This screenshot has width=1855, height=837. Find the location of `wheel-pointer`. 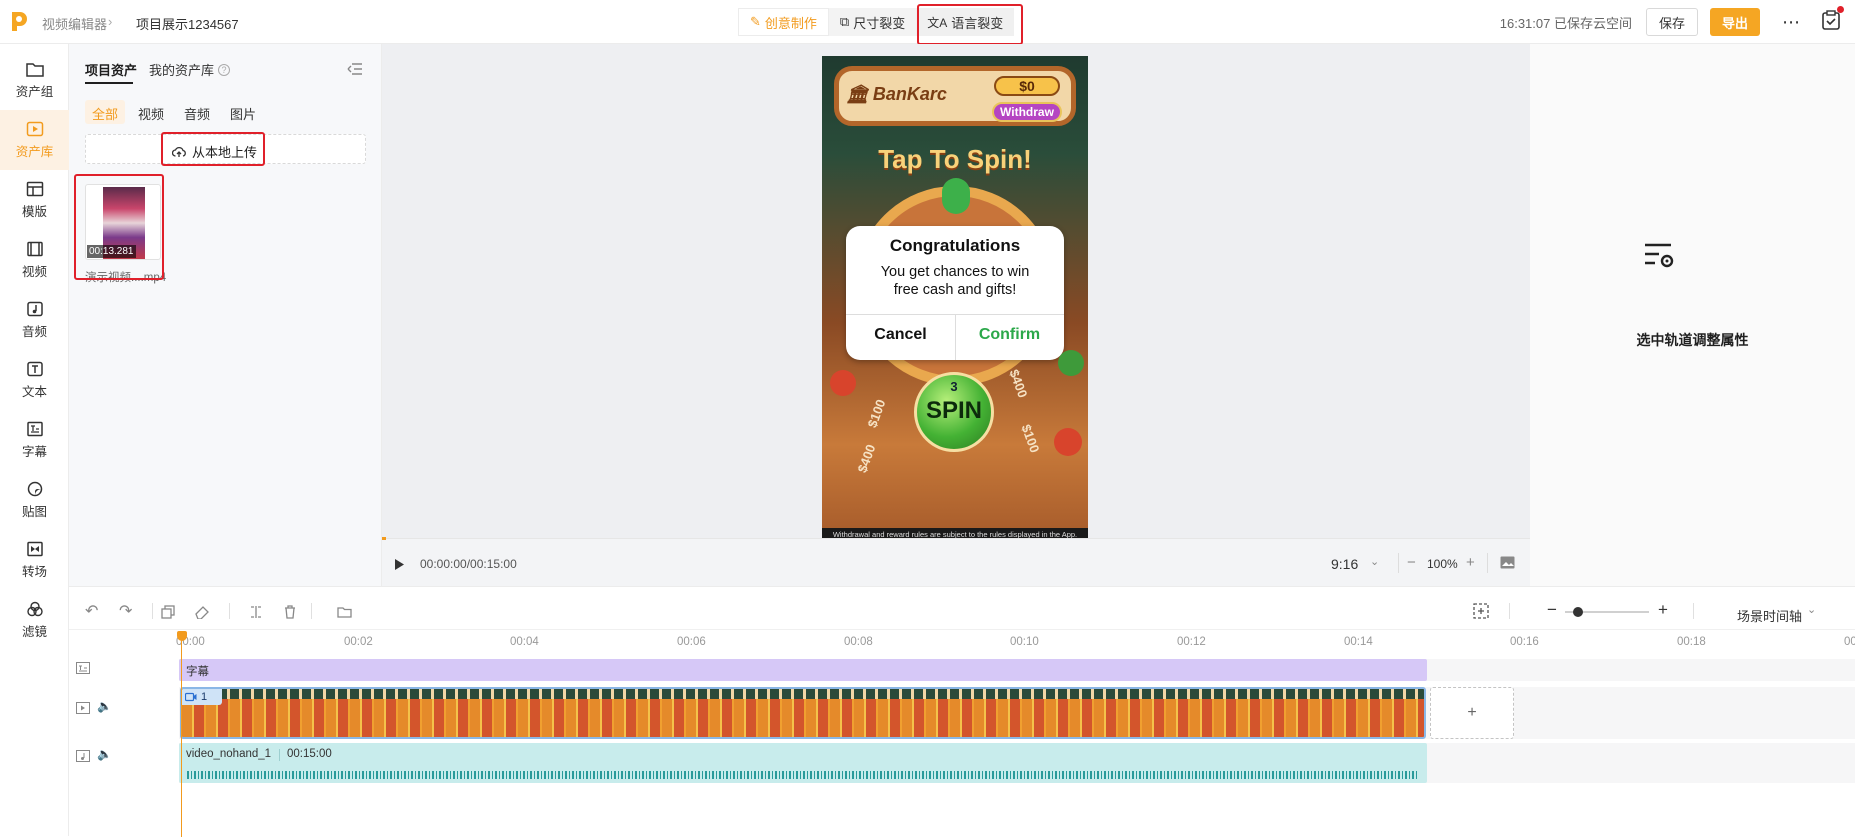

wheel-pointer is located at coordinates (956, 196).